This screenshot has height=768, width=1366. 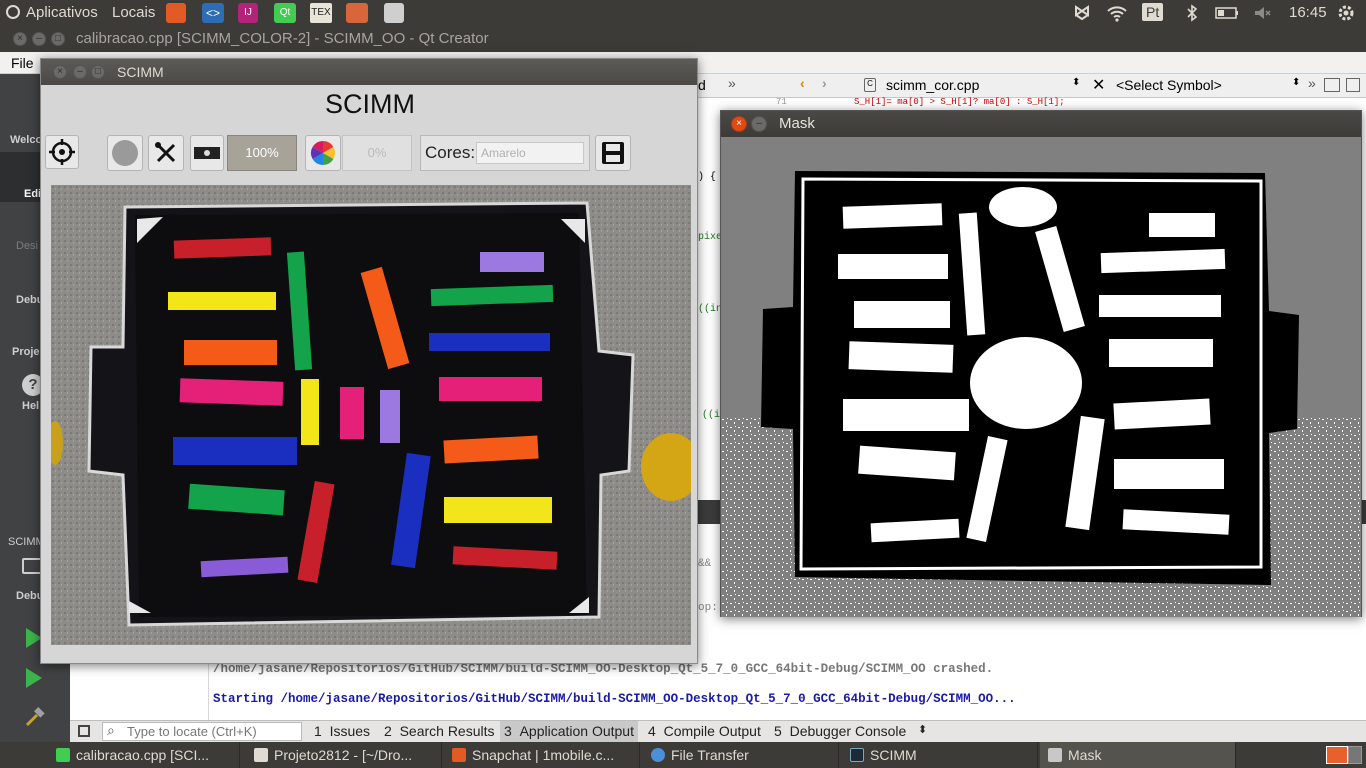 What do you see at coordinates (321, 13) in the screenshot?
I see `tex-launcher-icon: TEX` at bounding box center [321, 13].